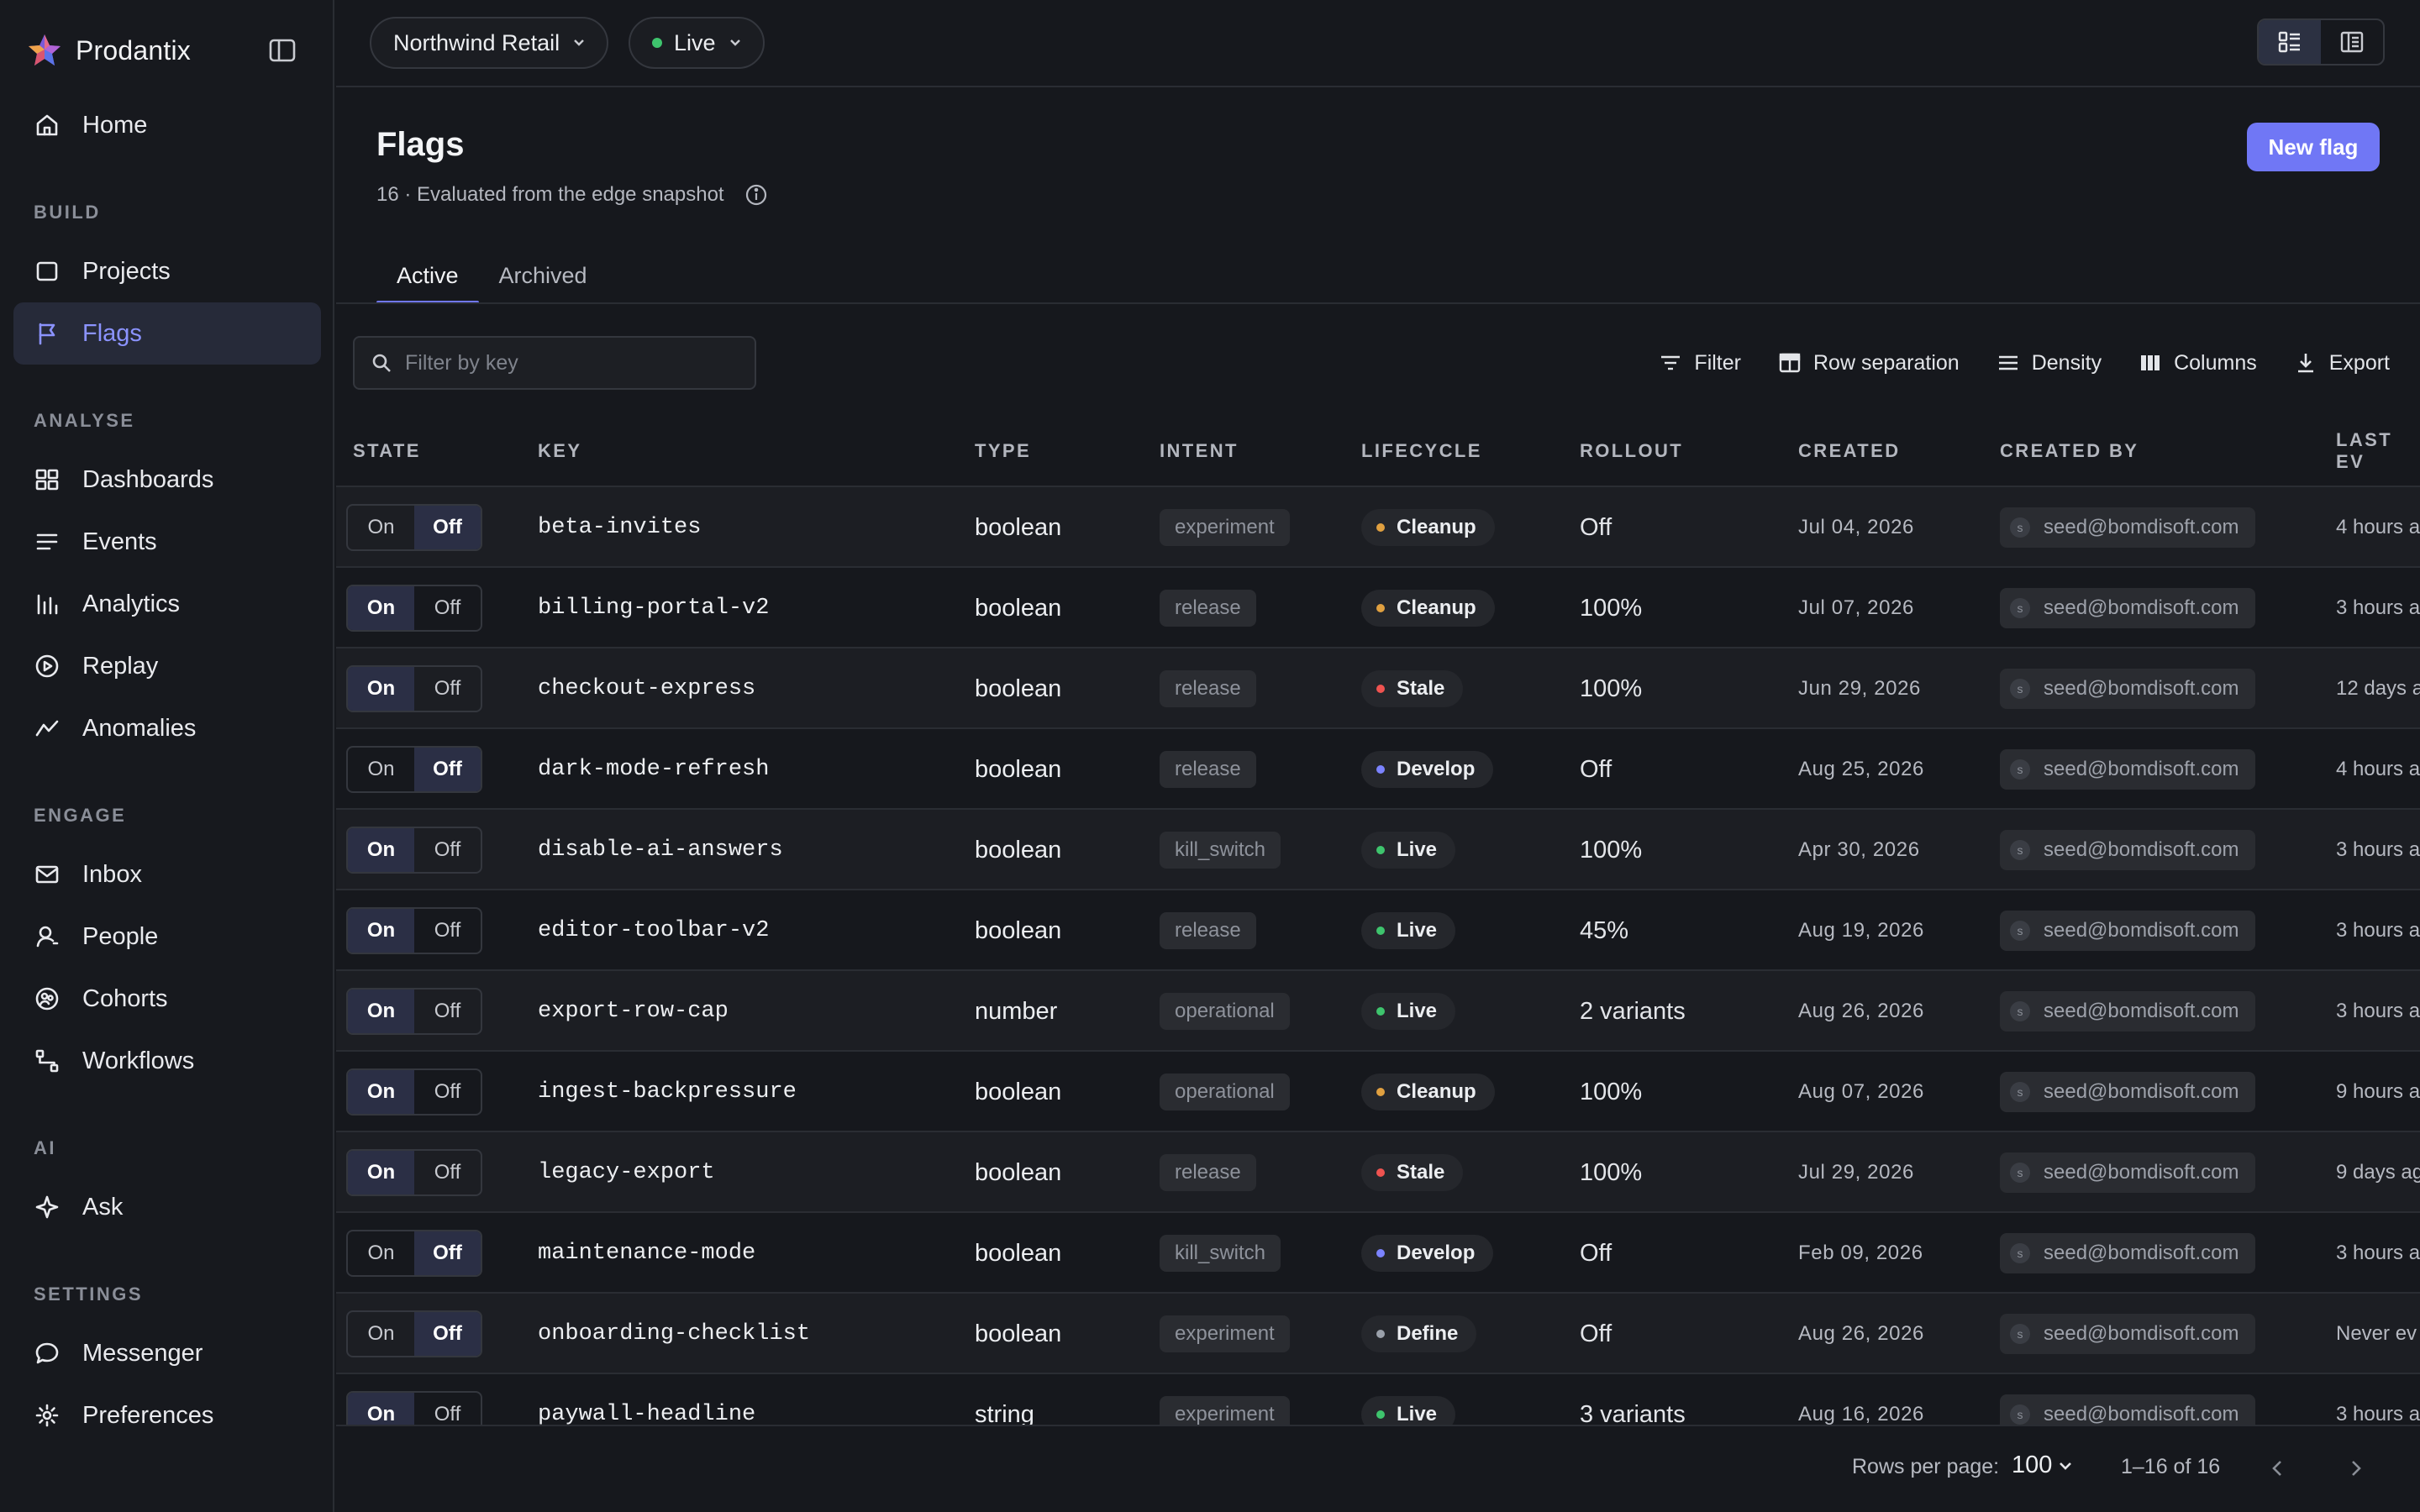  Describe the element at coordinates (559, 451) in the screenshot. I see `col-key: KEY` at that location.